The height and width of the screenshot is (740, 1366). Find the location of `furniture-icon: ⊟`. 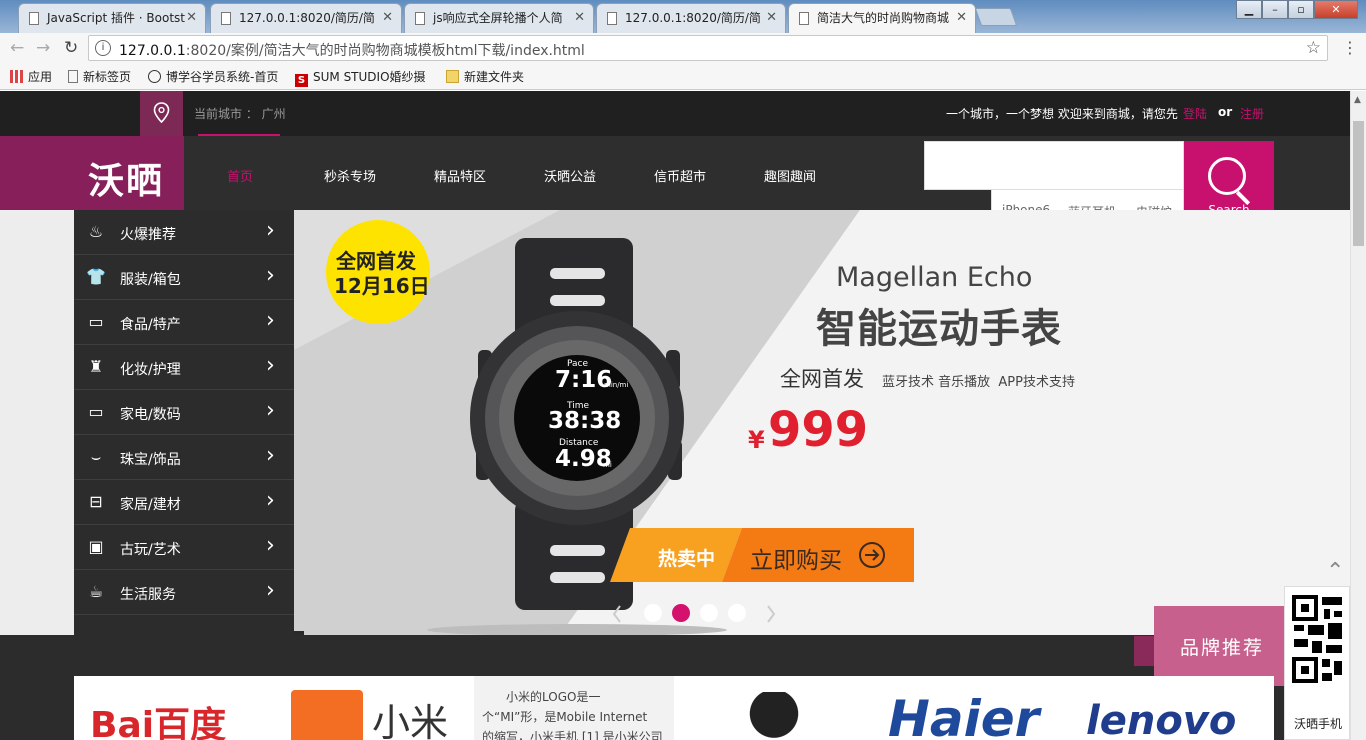

furniture-icon: ⊟ is located at coordinates (96, 501).